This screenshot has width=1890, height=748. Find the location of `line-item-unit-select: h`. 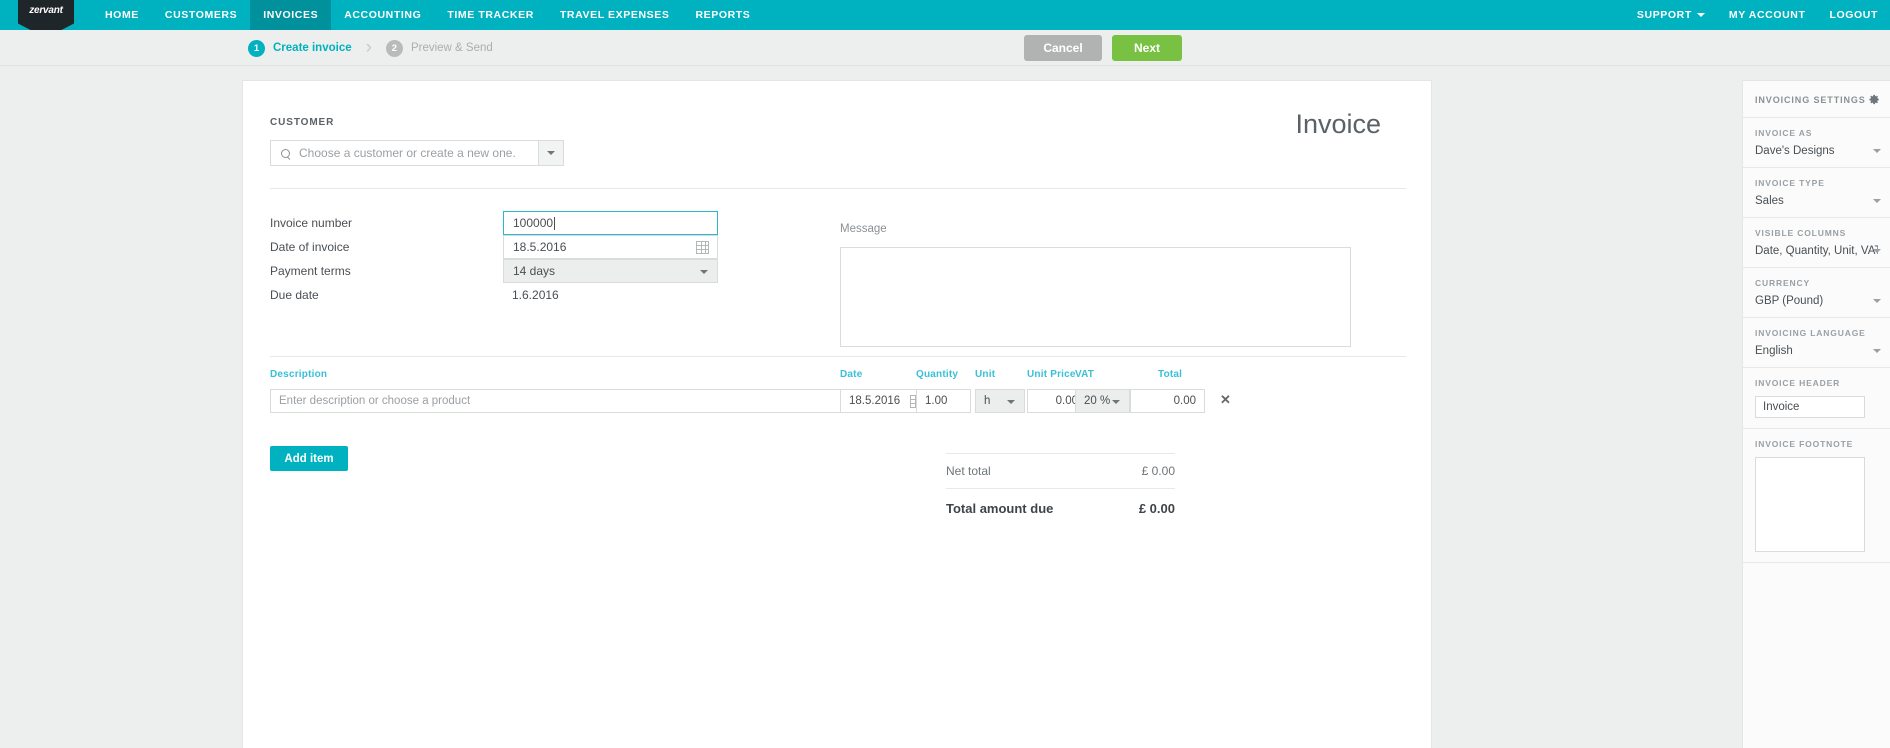

line-item-unit-select: h is located at coordinates (1000, 401).